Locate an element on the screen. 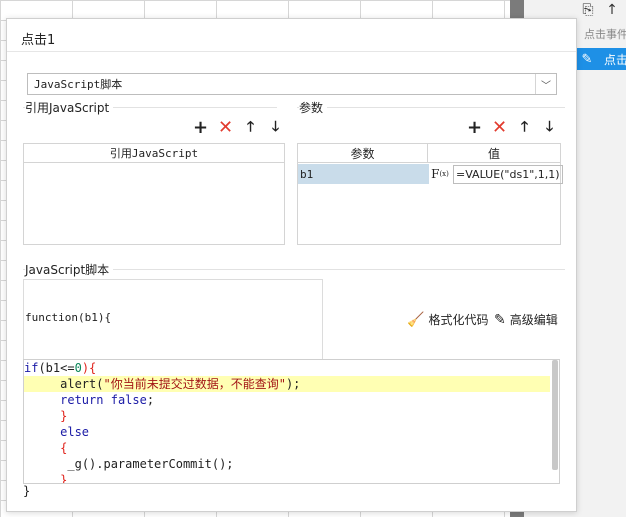 This screenshot has width=626, height=517. advanced-edit-button: ✎ 高级编辑 is located at coordinates (526, 319).